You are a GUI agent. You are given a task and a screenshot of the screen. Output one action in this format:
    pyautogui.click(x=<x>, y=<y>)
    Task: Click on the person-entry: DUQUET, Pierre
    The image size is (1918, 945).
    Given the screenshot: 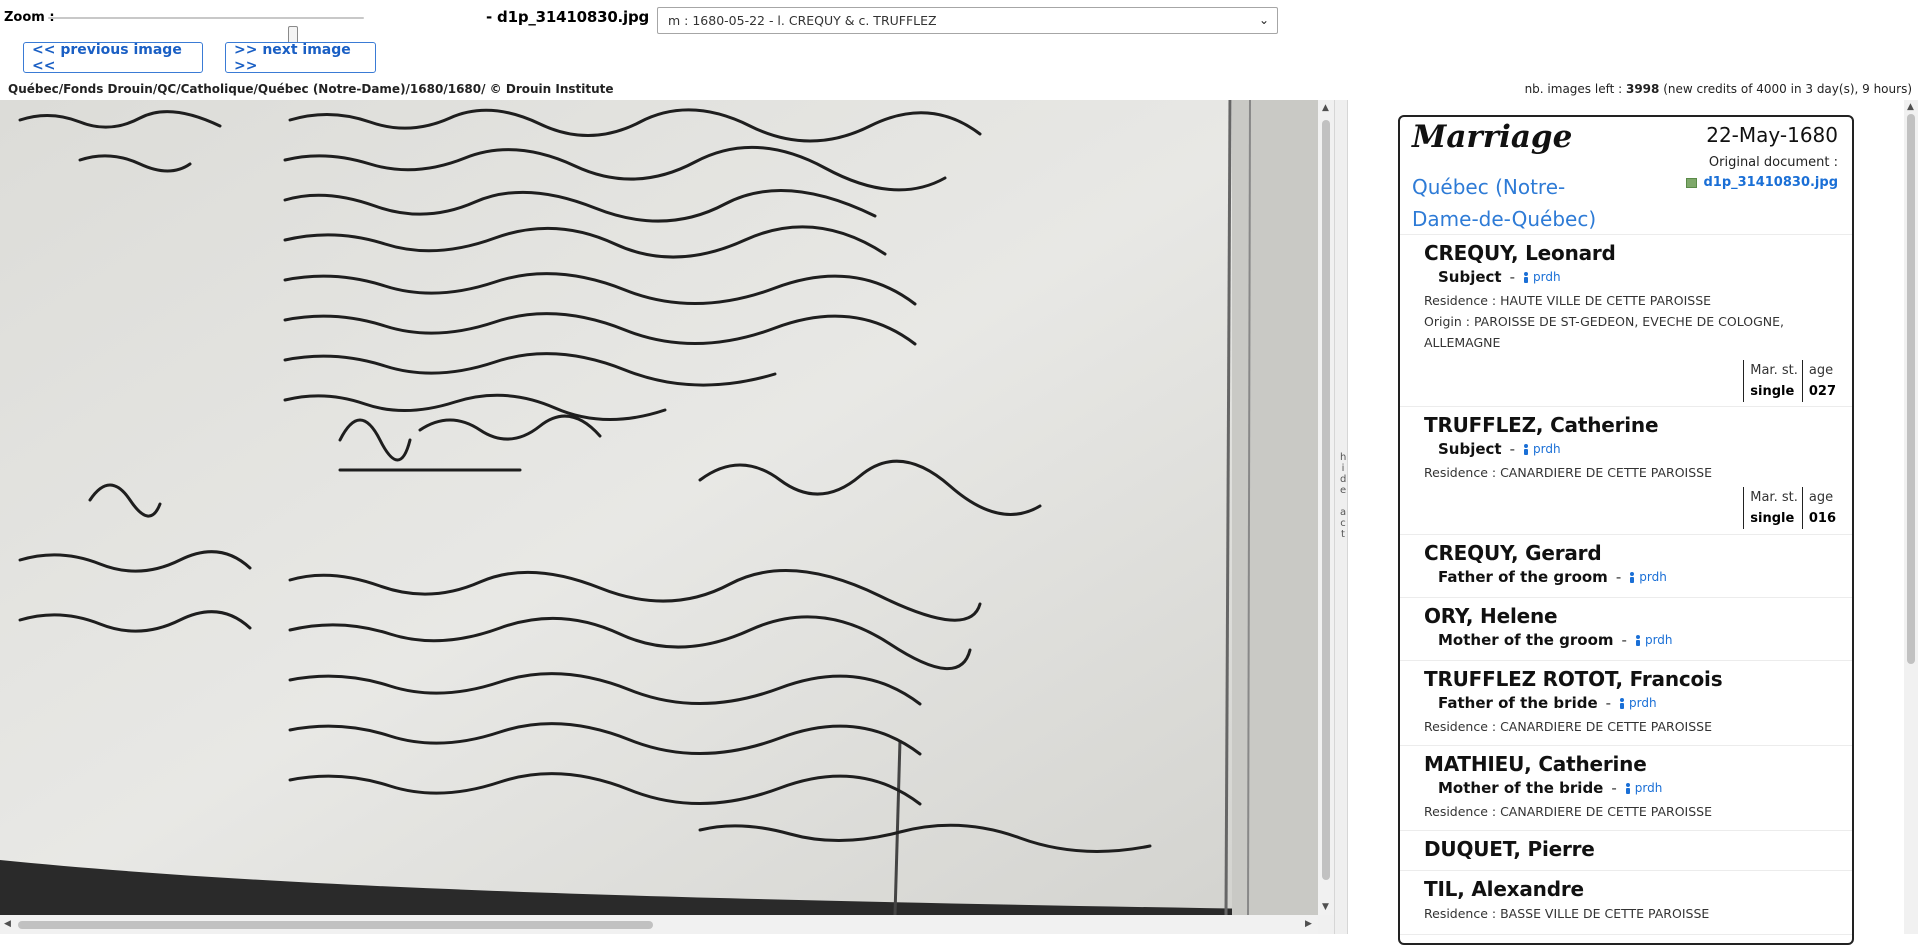 What is the action you would take?
    pyautogui.click(x=1626, y=851)
    